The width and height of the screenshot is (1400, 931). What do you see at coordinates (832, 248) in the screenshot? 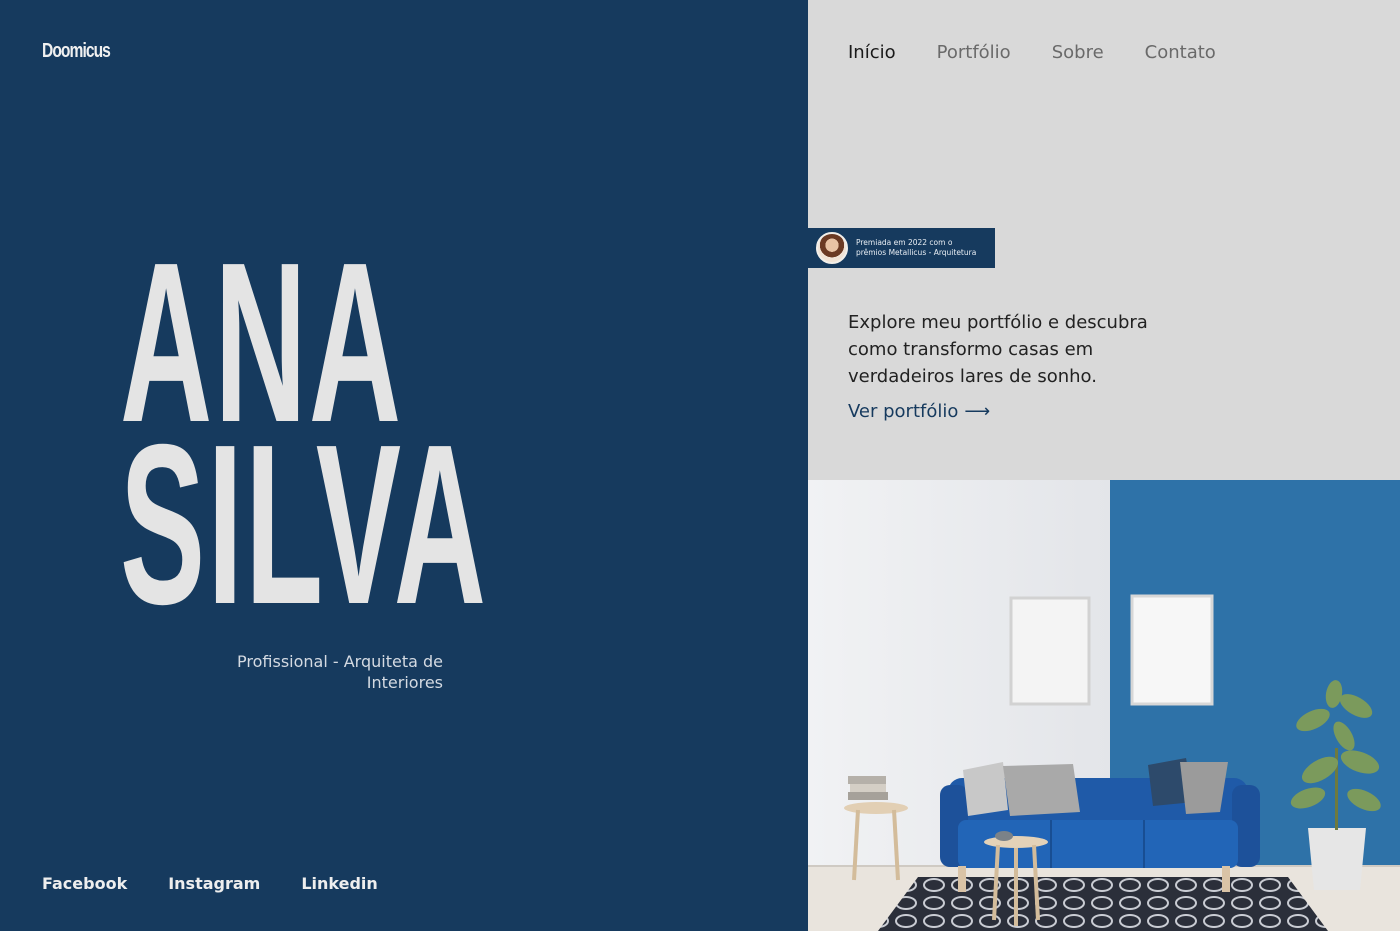
I see `avatar` at bounding box center [832, 248].